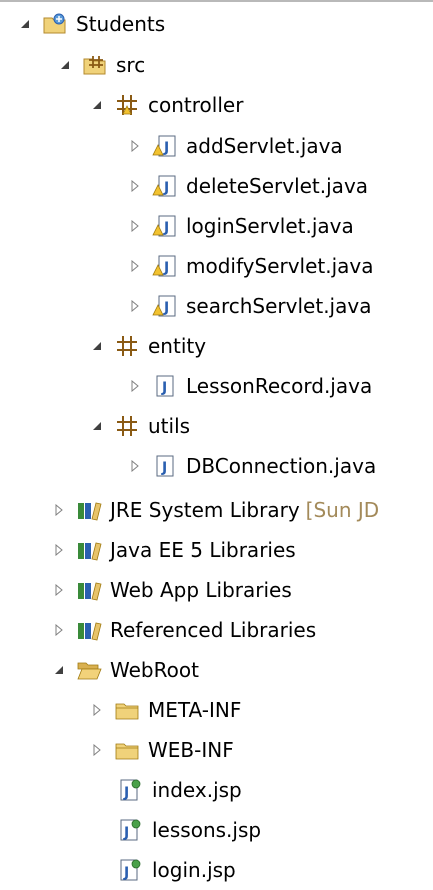 Image resolution: width=433 pixels, height=890 pixels. I want to click on tree-node-label: Referenced Libraries, so click(213, 630).